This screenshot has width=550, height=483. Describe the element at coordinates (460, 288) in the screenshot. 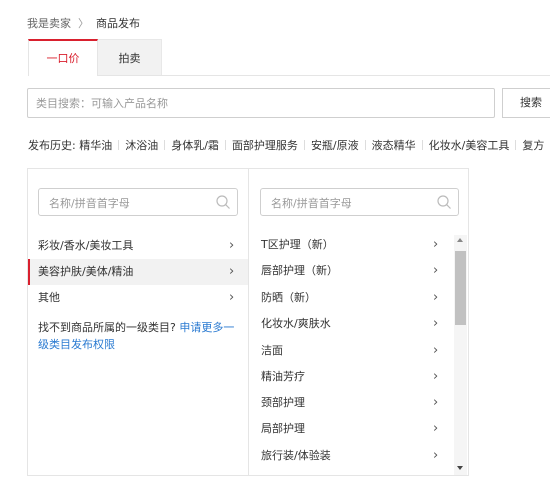

I see `scrollbar-thumb` at that location.